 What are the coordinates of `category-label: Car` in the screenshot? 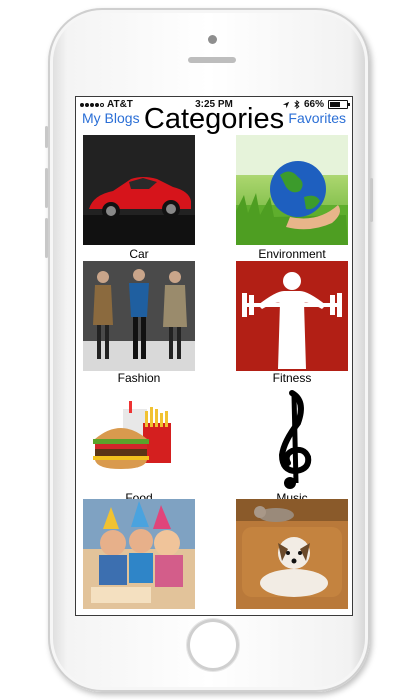 It's located at (139, 254).